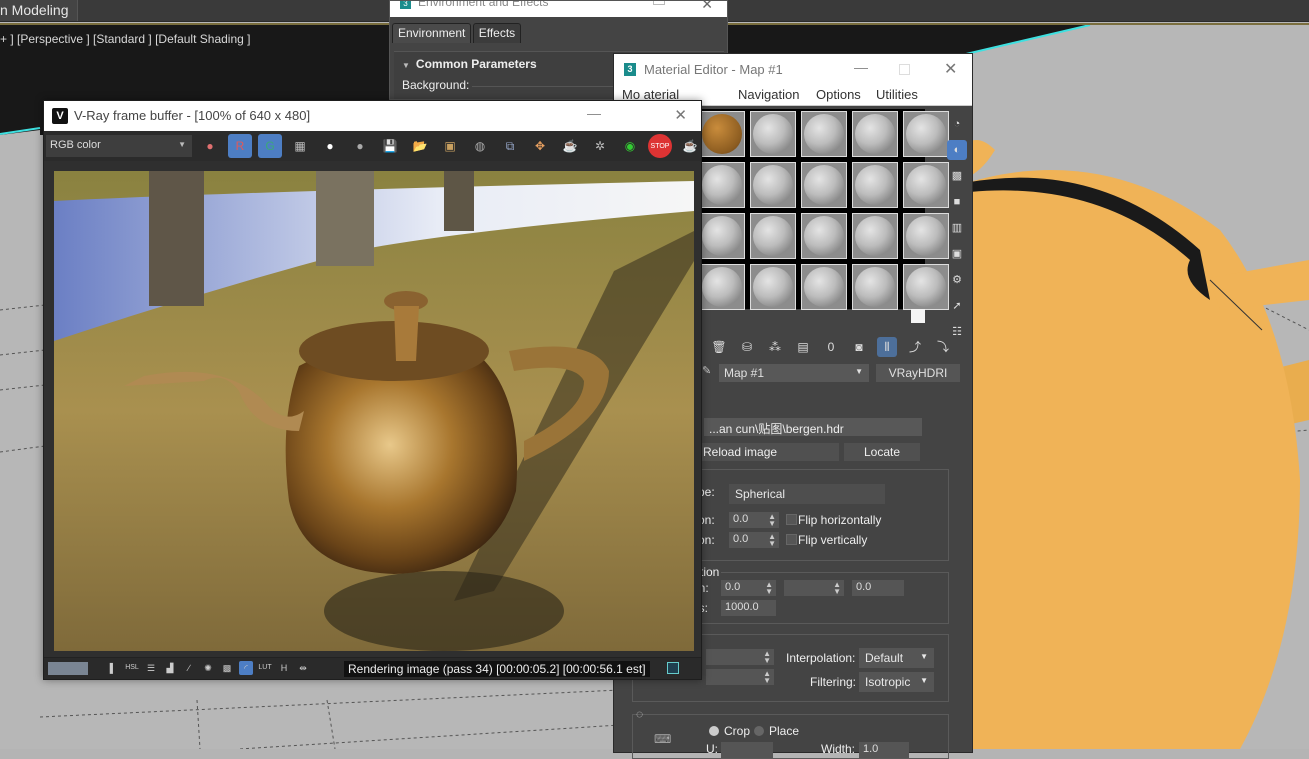  I want to click on histogram-icon: ▟, so click(170, 668).